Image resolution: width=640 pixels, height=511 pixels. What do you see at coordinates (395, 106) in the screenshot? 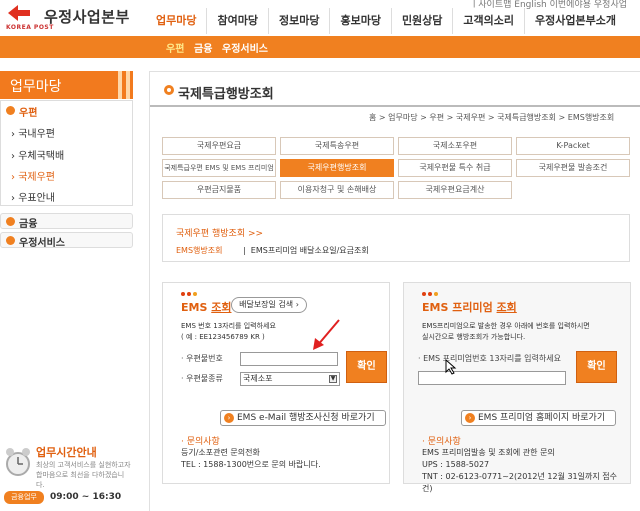
I see `title-divider` at bounding box center [395, 106].